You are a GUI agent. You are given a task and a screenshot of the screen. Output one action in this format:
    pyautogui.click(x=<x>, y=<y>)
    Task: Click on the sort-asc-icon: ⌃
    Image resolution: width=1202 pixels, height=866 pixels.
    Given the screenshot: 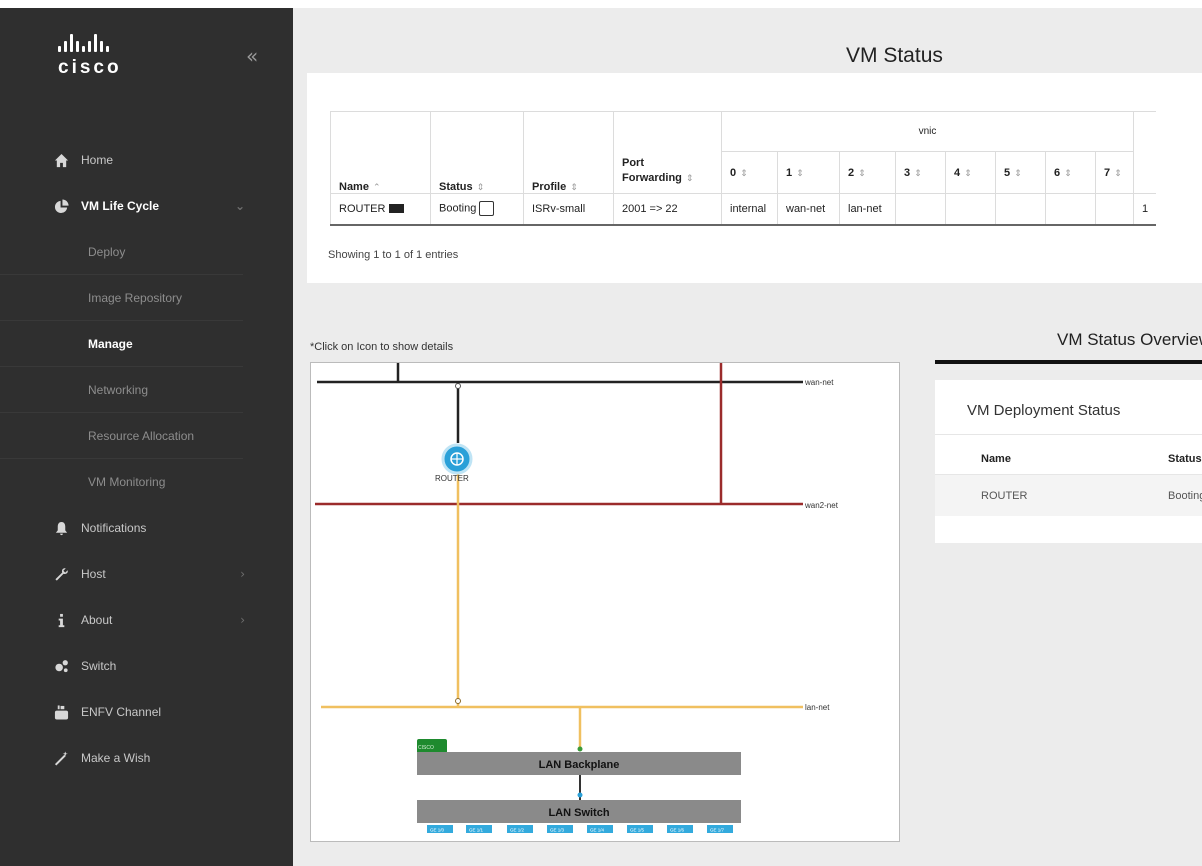 What is the action you would take?
    pyautogui.click(x=376, y=187)
    